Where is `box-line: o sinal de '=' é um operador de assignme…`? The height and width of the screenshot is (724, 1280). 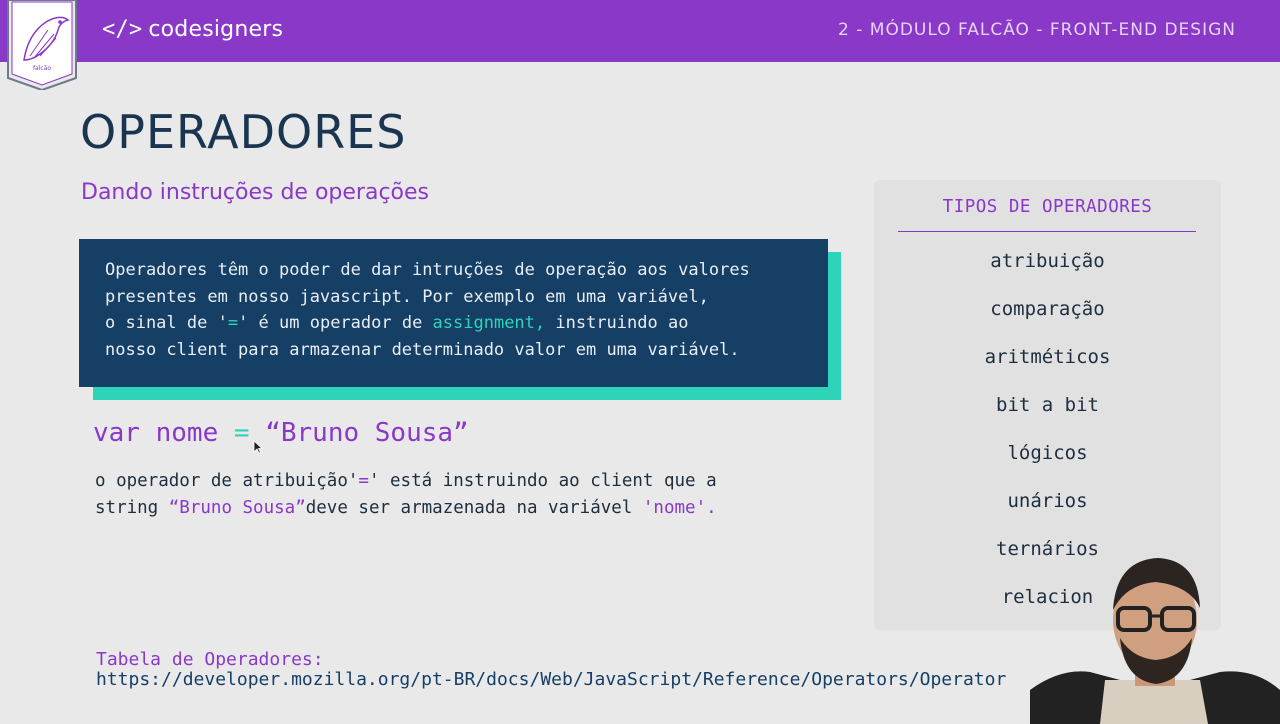
box-line: o sinal de '=' é um operador de assignme… is located at coordinates (466, 323).